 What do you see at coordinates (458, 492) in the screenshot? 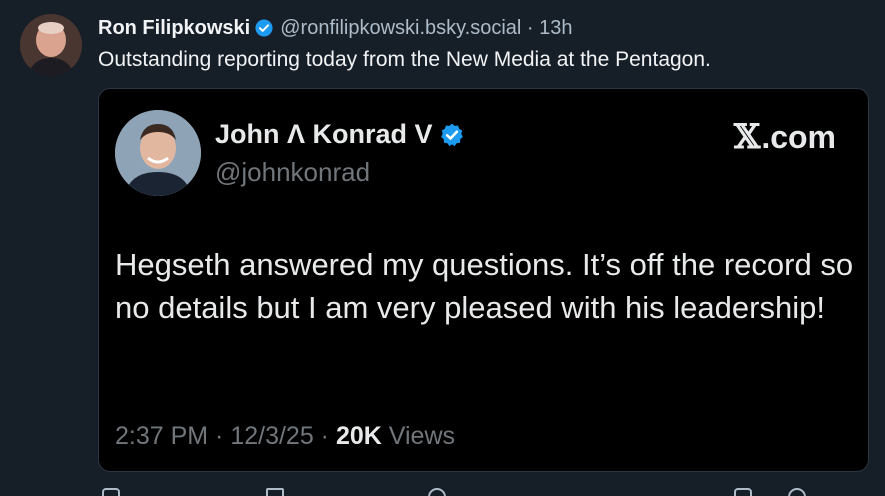
I see `action-bar` at bounding box center [458, 492].